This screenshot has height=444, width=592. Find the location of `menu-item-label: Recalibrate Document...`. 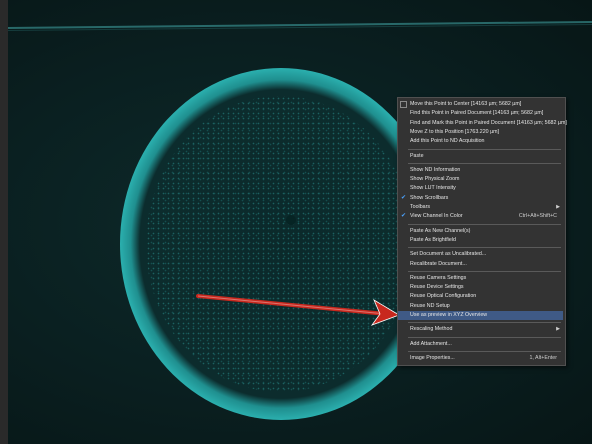

menu-item-label: Recalibrate Document... is located at coordinates (438, 263).